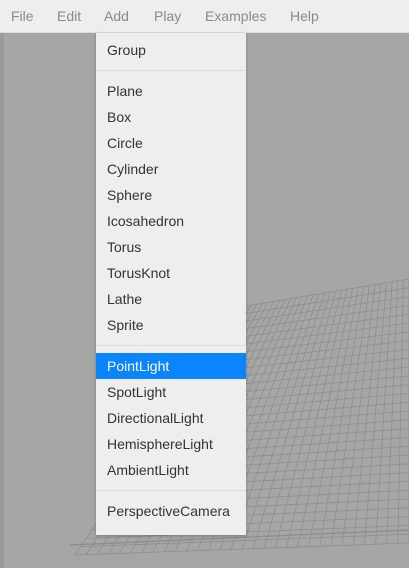 The image size is (409, 568). I want to click on menu-item-hemispherelight: HemisphereLight, so click(171, 444).